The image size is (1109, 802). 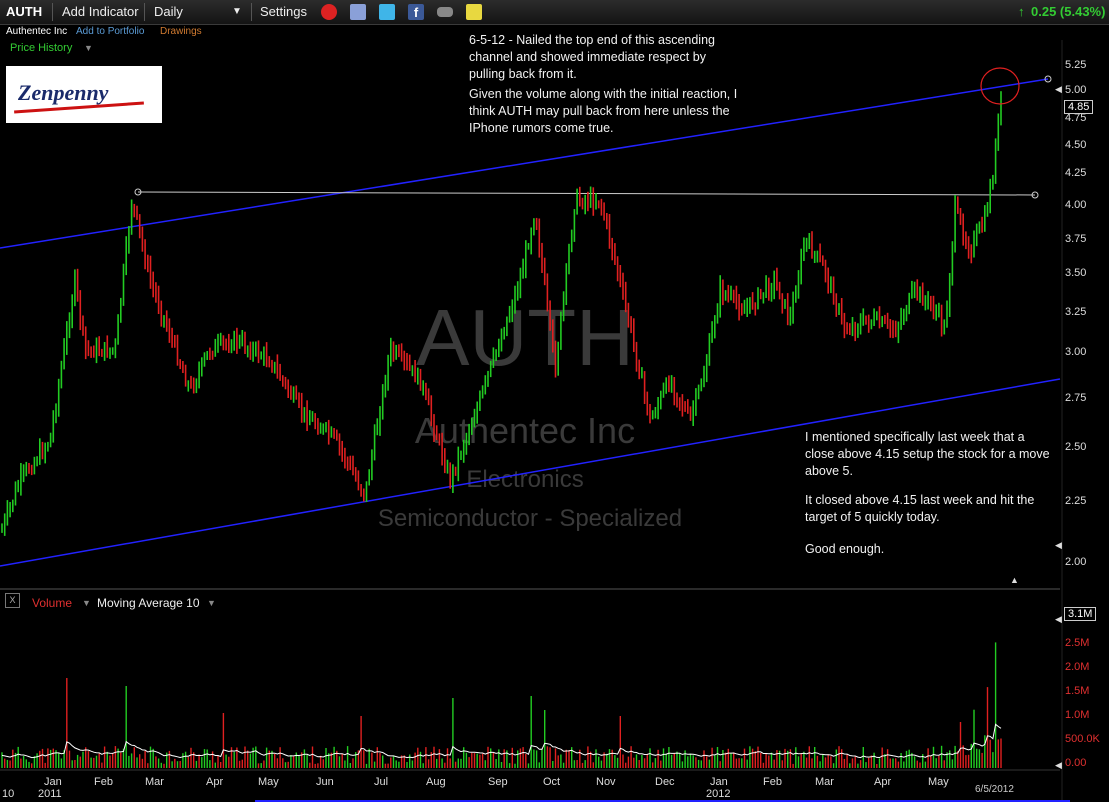 I want to click on price-tick: 4.25, so click(x=1076, y=173).